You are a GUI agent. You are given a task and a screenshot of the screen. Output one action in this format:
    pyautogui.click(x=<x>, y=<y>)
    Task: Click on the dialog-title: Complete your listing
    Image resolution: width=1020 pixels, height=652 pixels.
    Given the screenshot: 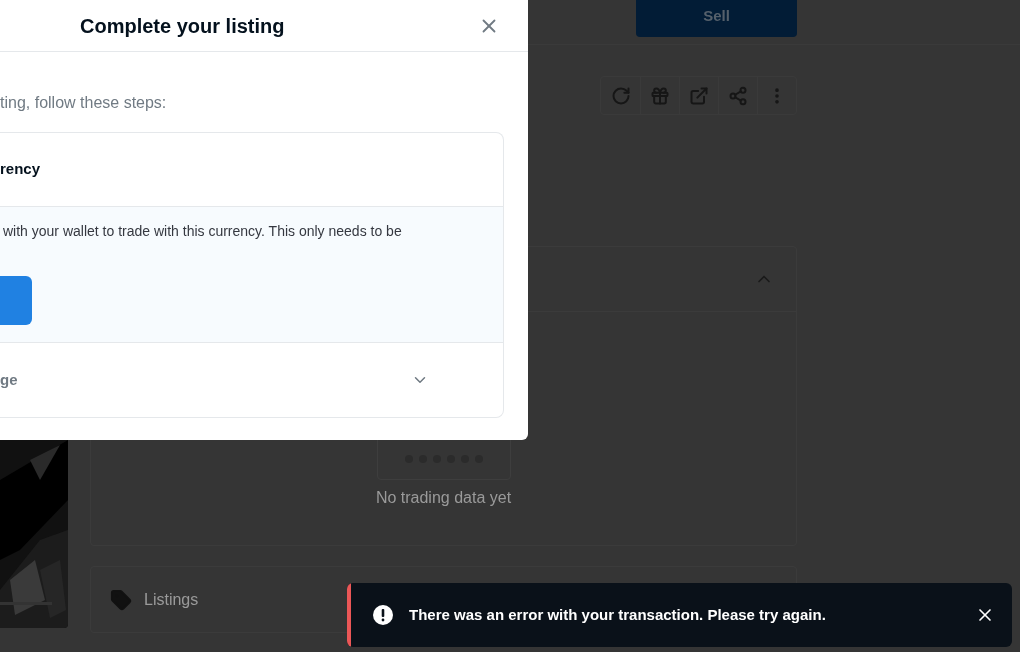 What is the action you would take?
    pyautogui.click(x=182, y=26)
    